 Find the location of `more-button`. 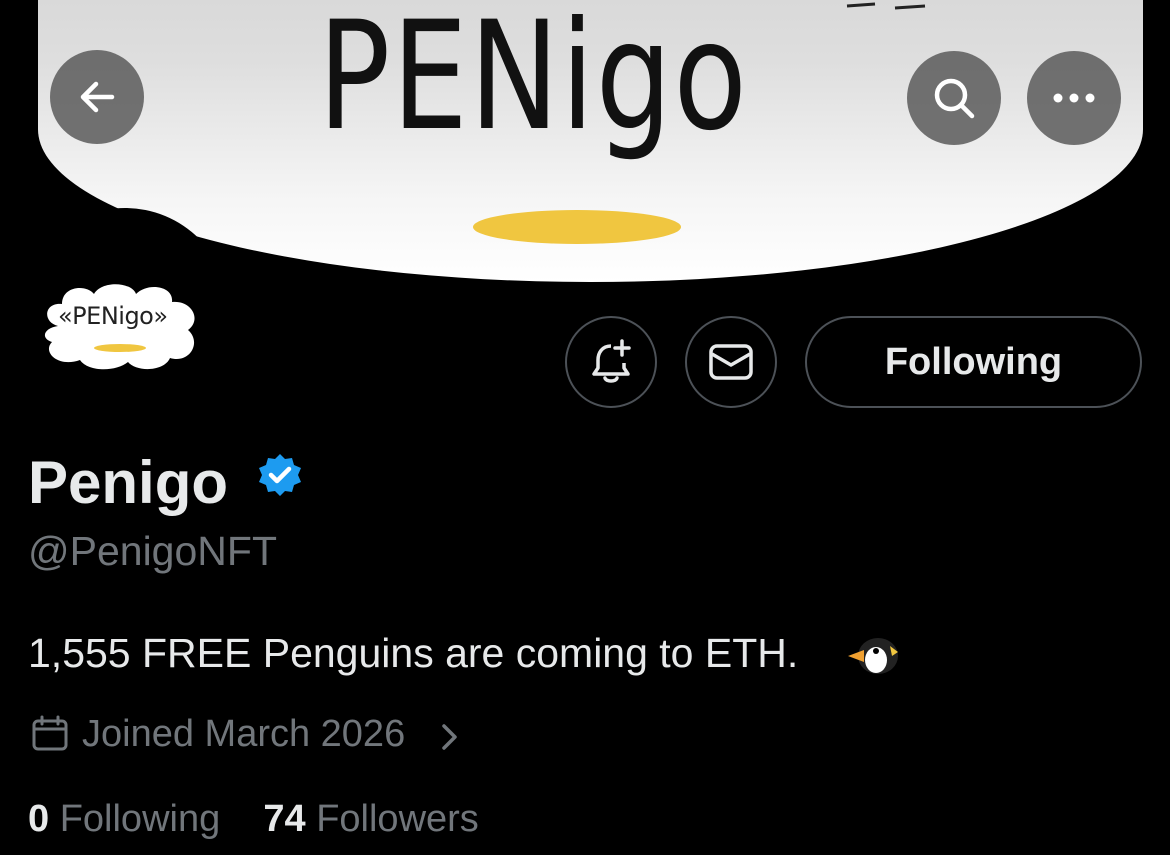

more-button is located at coordinates (1074, 98).